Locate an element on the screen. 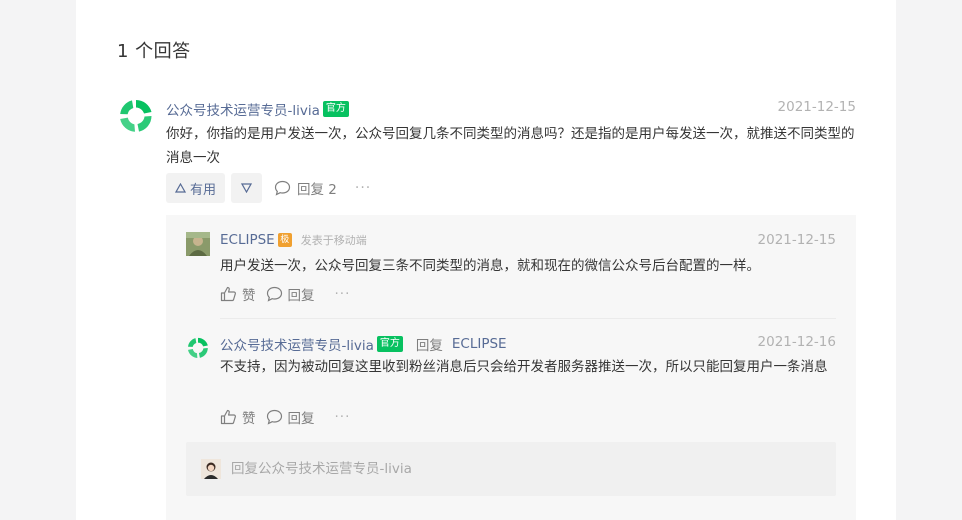 Image resolution: width=962 pixels, height=520 pixels. eclipse-avatar is located at coordinates (198, 244).